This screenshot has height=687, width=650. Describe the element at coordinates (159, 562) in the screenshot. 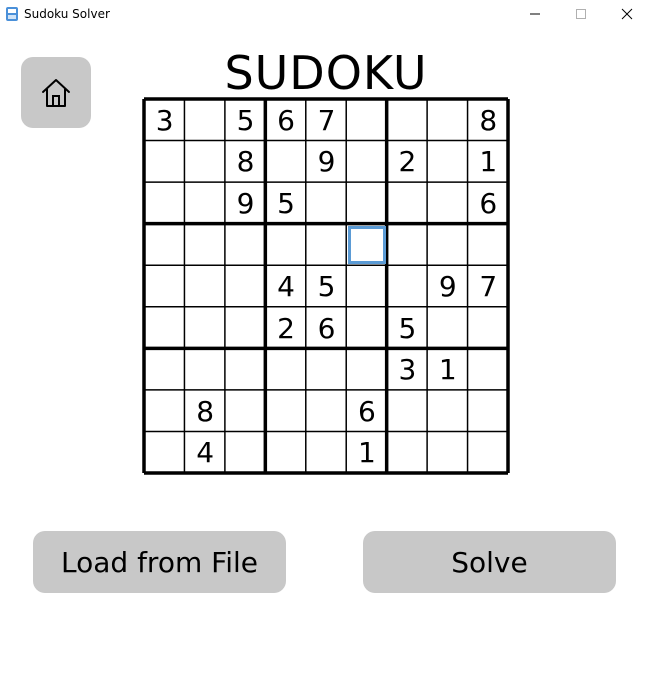

I see `load-from-file-button: Load from File` at that location.